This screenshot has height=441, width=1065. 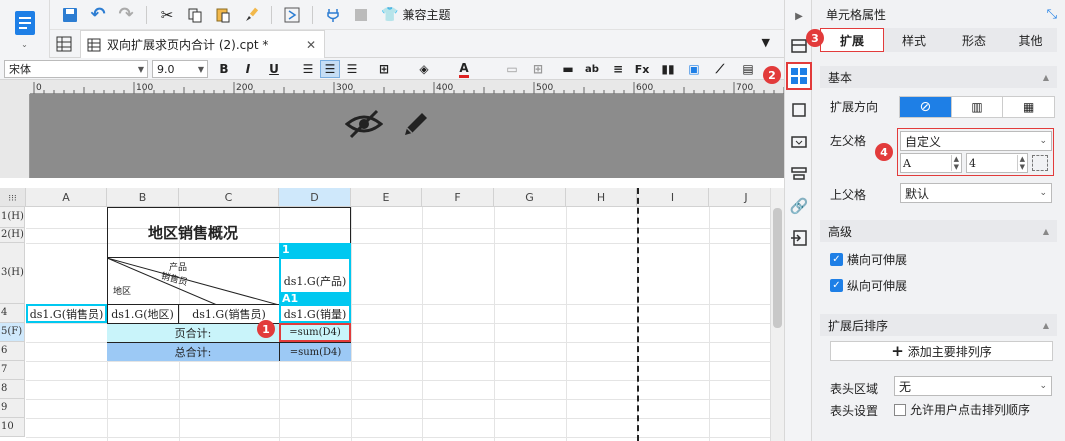 What do you see at coordinates (799, 238) in the screenshot?
I see `import-button` at bounding box center [799, 238].